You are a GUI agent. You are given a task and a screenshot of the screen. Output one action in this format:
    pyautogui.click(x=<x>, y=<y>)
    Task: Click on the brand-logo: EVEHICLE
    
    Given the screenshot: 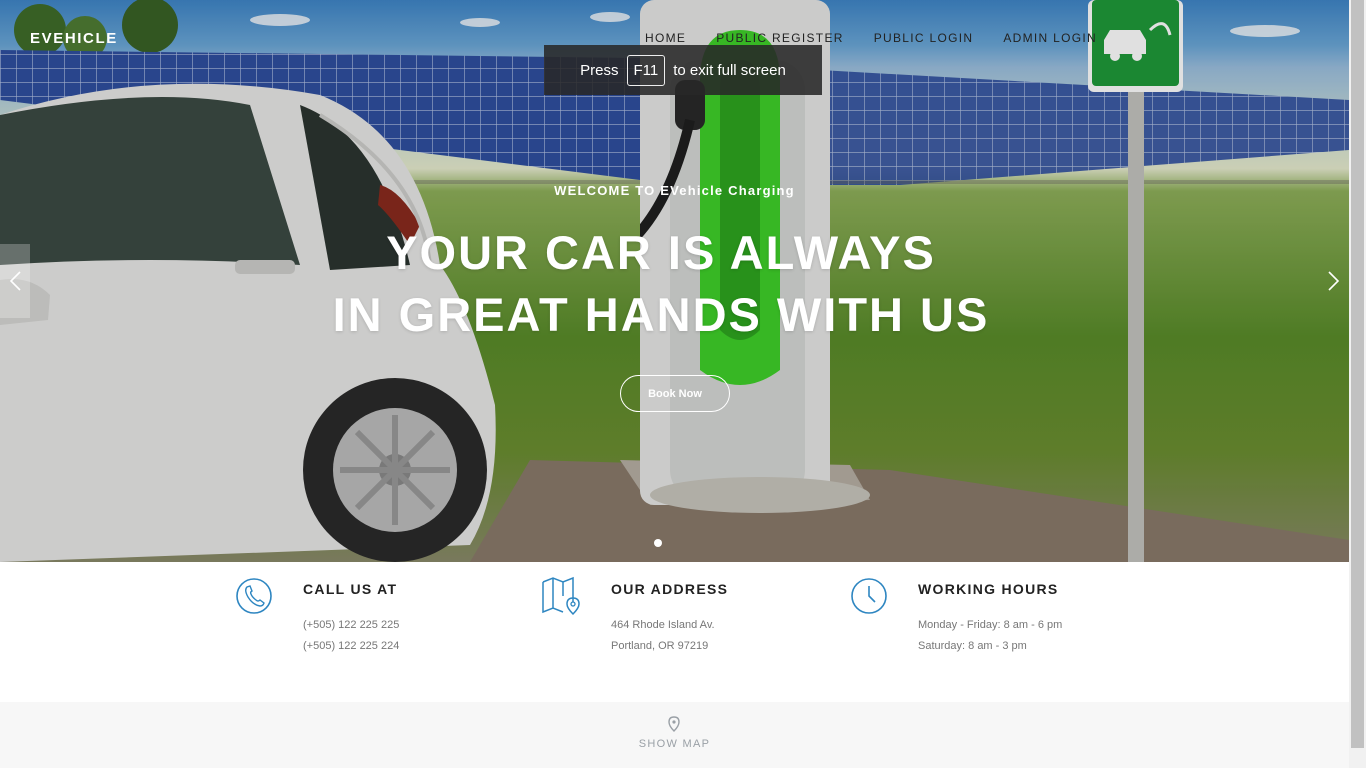 What is the action you would take?
    pyautogui.click(x=74, y=38)
    